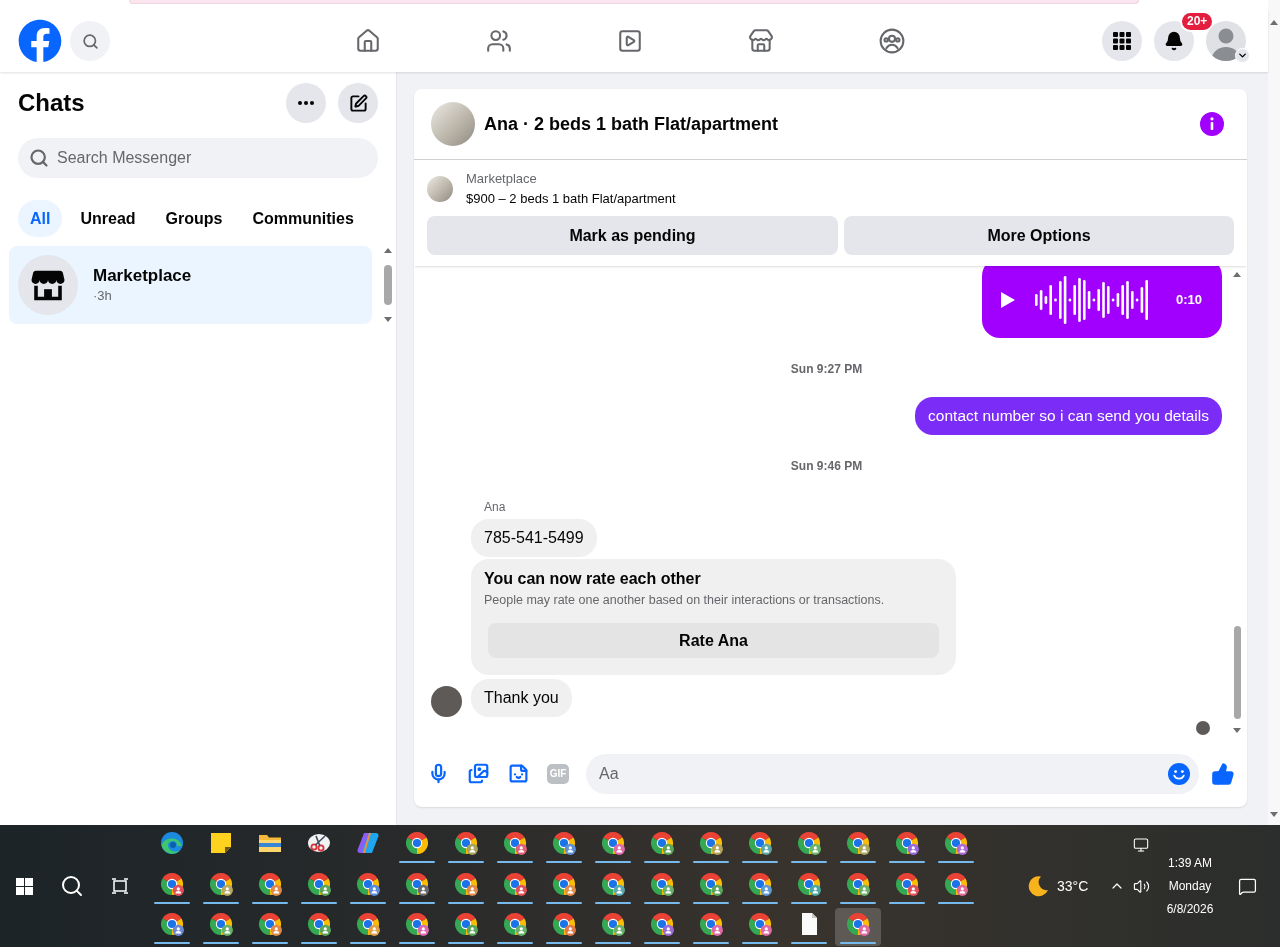 This screenshot has height=947, width=1280. Describe the element at coordinates (1141, 886) in the screenshot. I see `speaker-icon` at that location.